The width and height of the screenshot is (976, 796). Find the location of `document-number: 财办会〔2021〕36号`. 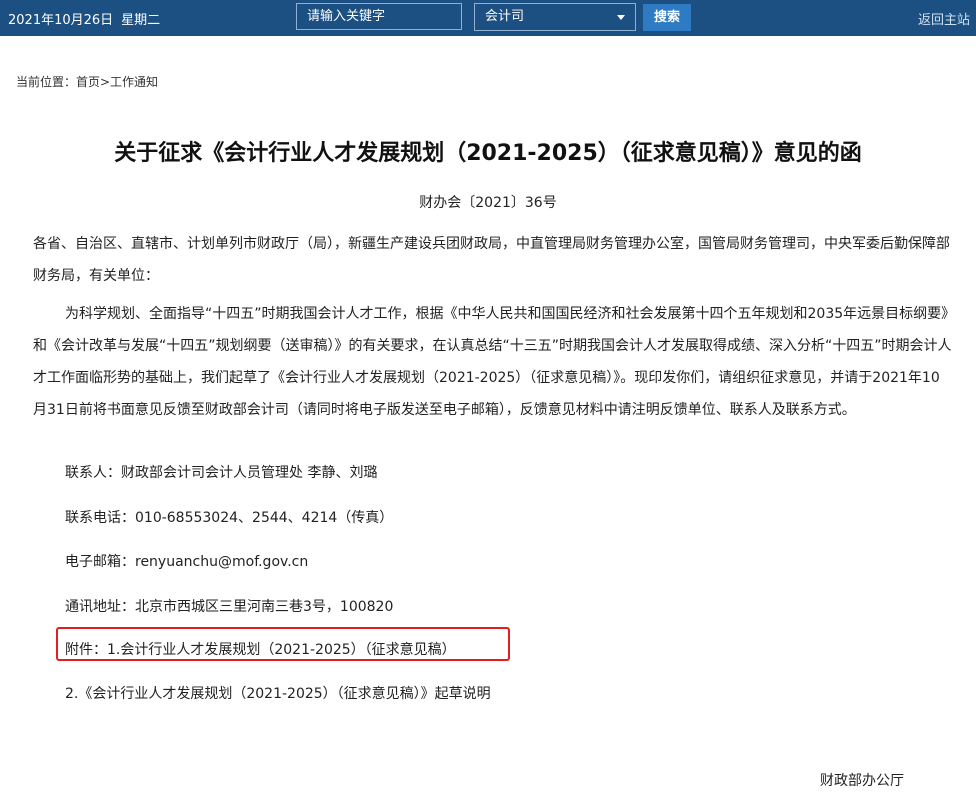

document-number: 财办会〔2021〕36号 is located at coordinates (488, 202).